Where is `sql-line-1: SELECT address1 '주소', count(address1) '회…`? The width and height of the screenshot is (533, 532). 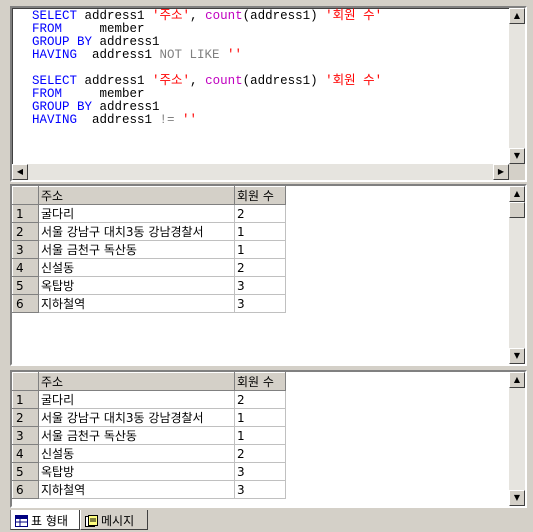
sql-line-1: SELECT address1 '주소', count(address1) '회… is located at coordinates (207, 16).